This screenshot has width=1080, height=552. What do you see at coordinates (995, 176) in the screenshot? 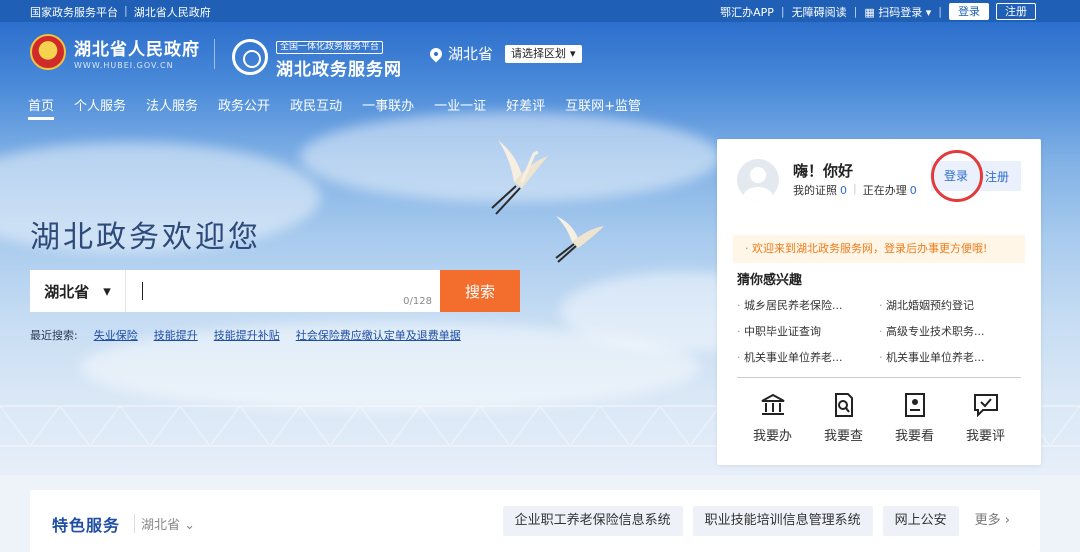
I see `register-button: 注册` at bounding box center [995, 176].